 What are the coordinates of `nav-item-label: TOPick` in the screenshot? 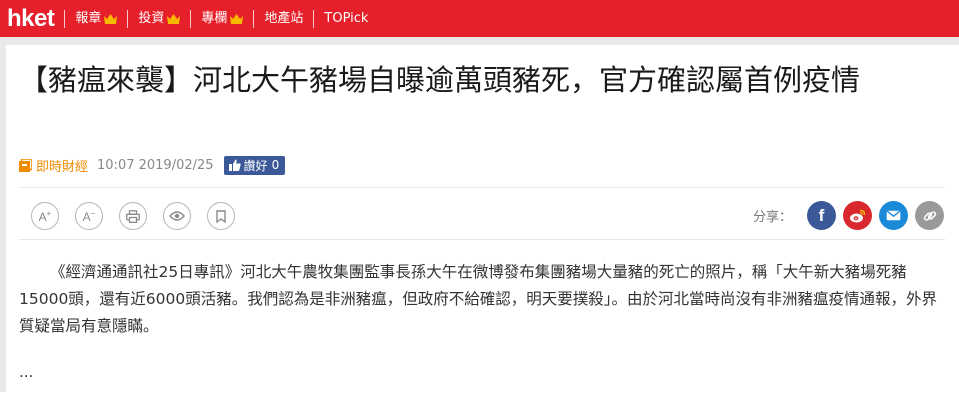 It's located at (346, 18).